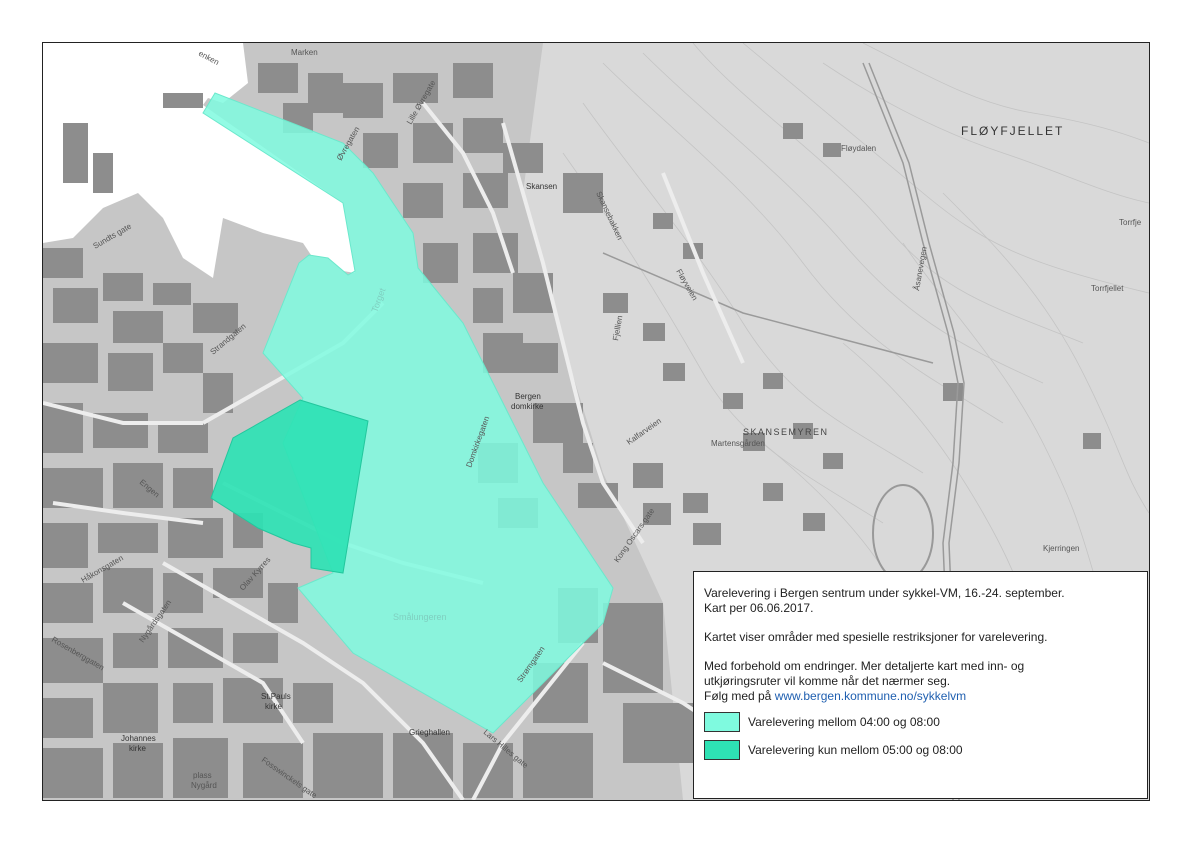  Describe the element at coordinates (429, 732) in the screenshot. I see `label-grieghallen: Grieghallen` at that location.